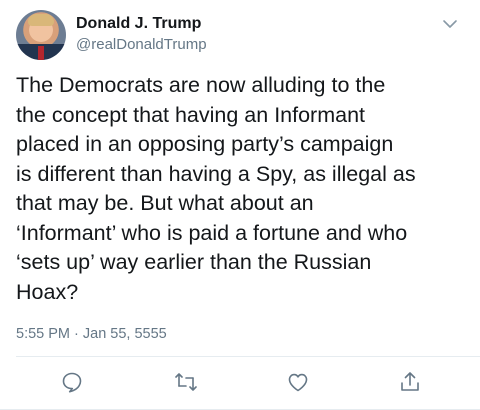 The width and height of the screenshot is (480, 410). I want to click on tweet-header: Donald J. Trump @realDonaldTrump, so click(240, 38).